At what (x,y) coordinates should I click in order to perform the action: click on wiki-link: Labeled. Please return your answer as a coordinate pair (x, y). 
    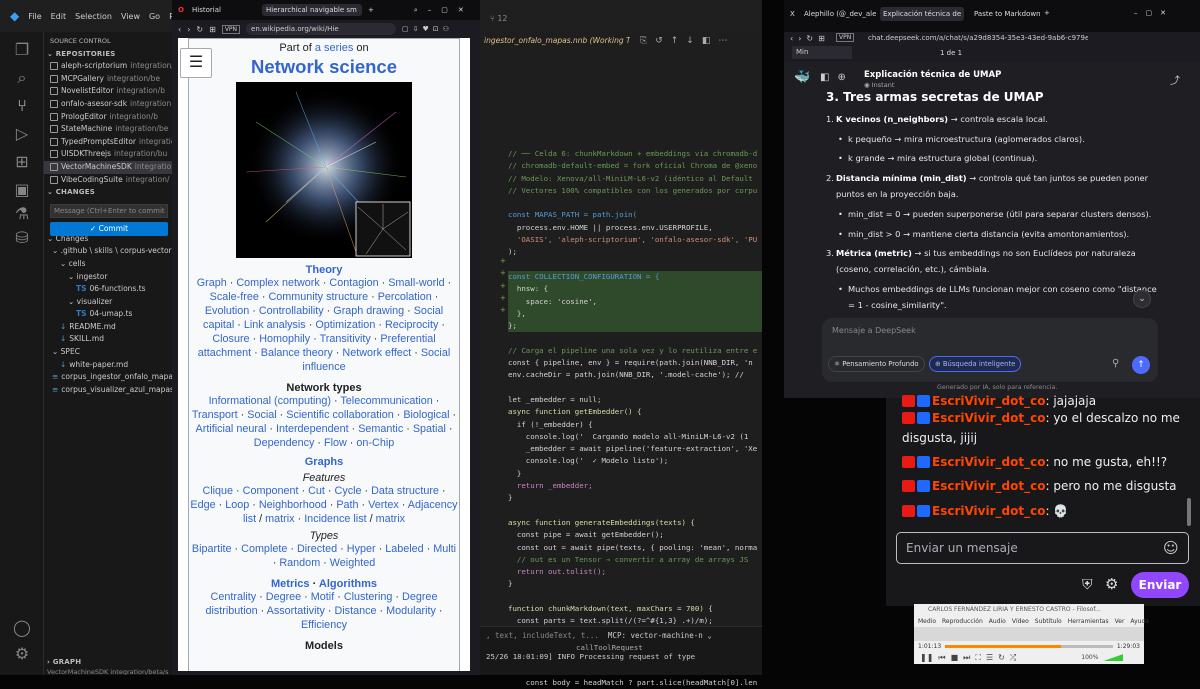
    Looking at the image, I should click on (404, 549).